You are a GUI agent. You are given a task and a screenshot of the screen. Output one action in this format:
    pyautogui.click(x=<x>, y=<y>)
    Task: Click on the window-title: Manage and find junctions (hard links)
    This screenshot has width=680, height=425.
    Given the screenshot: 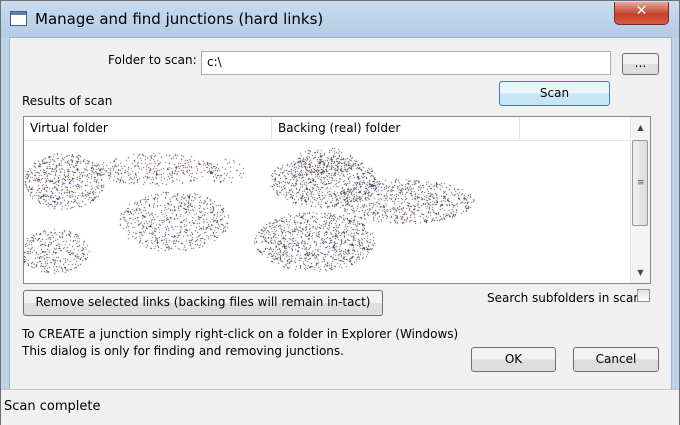 What is the action you would take?
    pyautogui.click(x=179, y=19)
    